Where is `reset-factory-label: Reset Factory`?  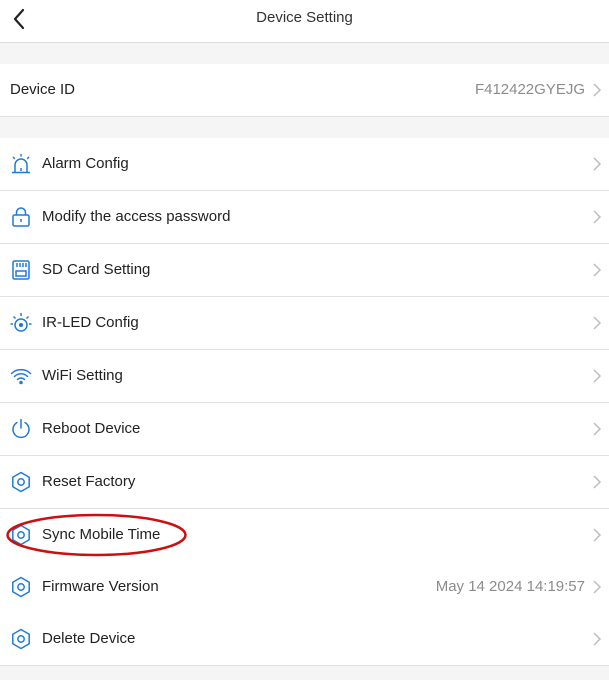
reset-factory-label: Reset Factory is located at coordinates (89, 481).